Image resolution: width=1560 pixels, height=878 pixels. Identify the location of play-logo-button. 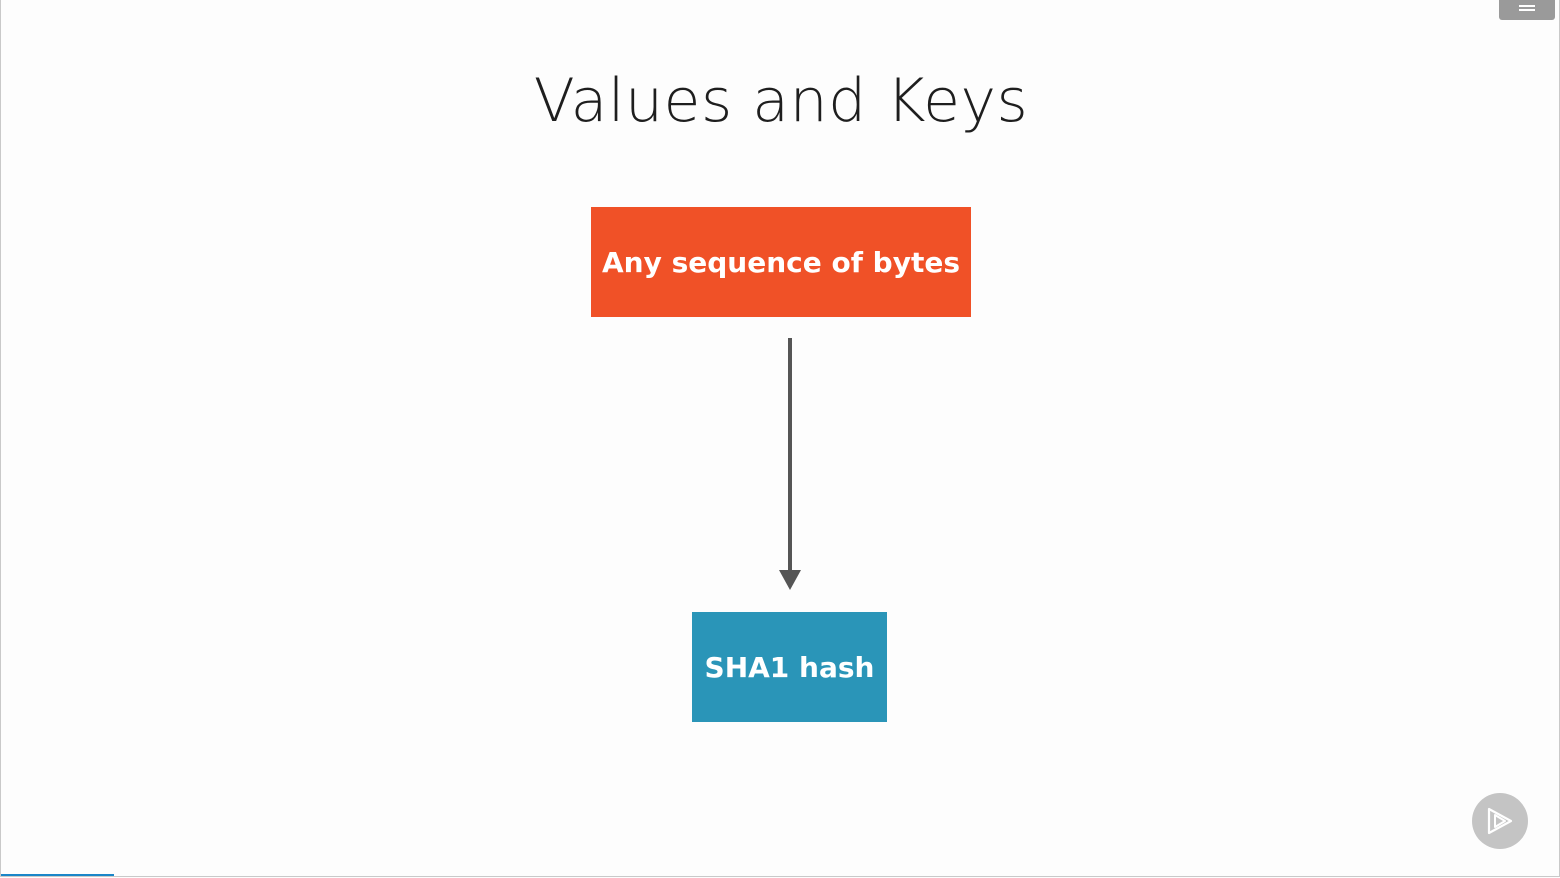
(1500, 821).